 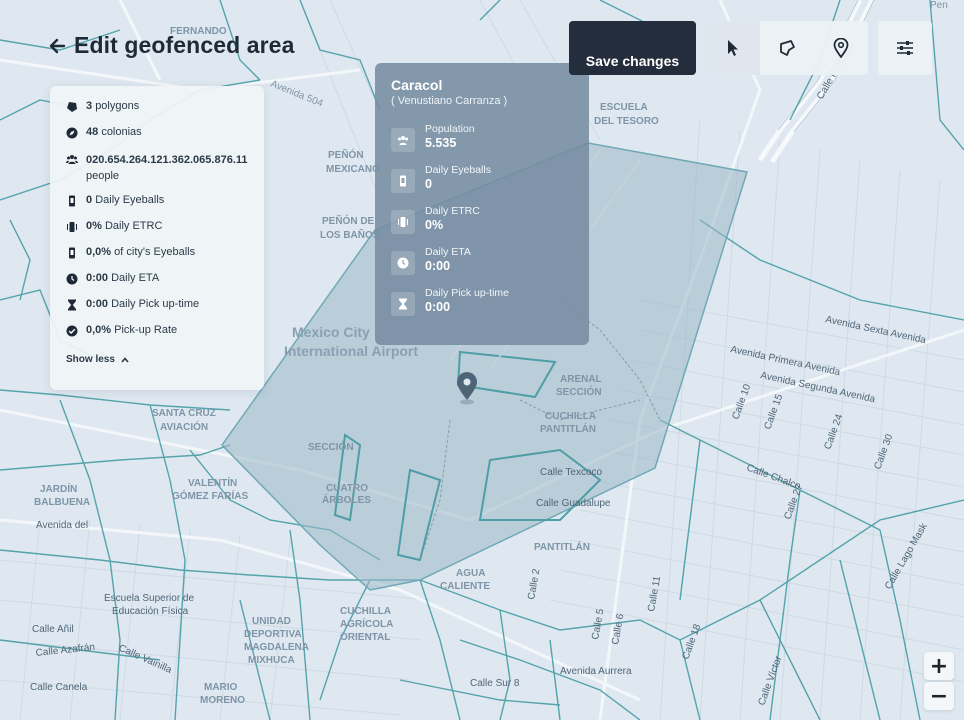 What do you see at coordinates (59, 687) in the screenshot?
I see `map-label: Calle Canela` at bounding box center [59, 687].